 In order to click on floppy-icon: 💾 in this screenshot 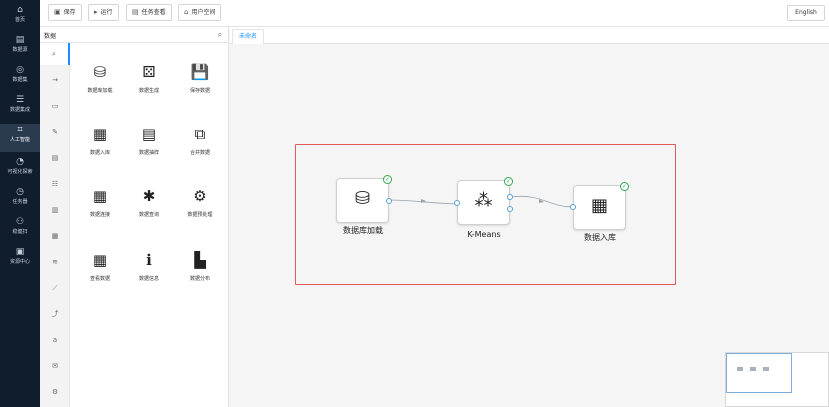, I will do `click(200, 72)`.